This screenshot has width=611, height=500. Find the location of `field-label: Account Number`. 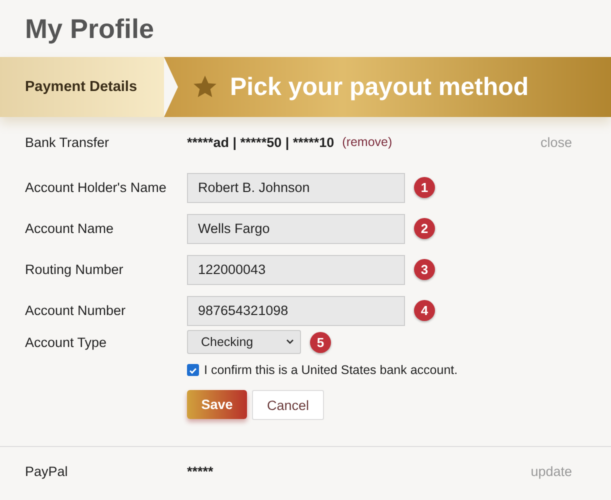

field-label: Account Number is located at coordinates (76, 310).